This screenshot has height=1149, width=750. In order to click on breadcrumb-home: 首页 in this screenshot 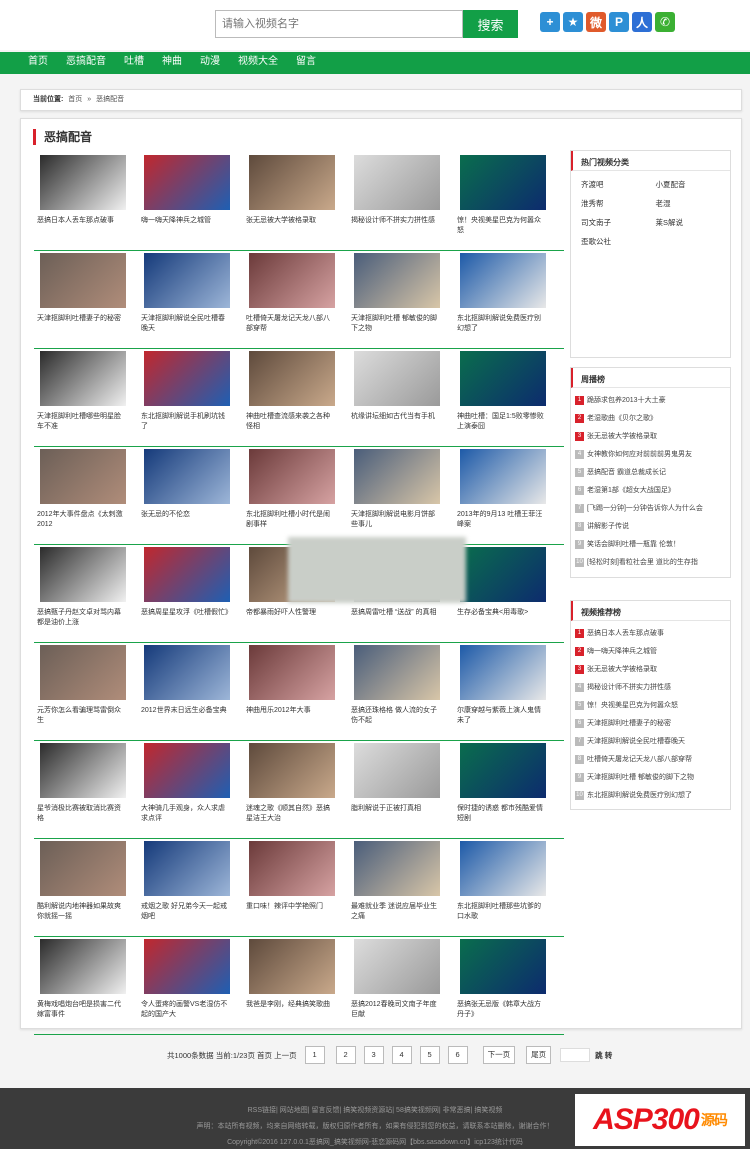, I will do `click(75, 99)`.